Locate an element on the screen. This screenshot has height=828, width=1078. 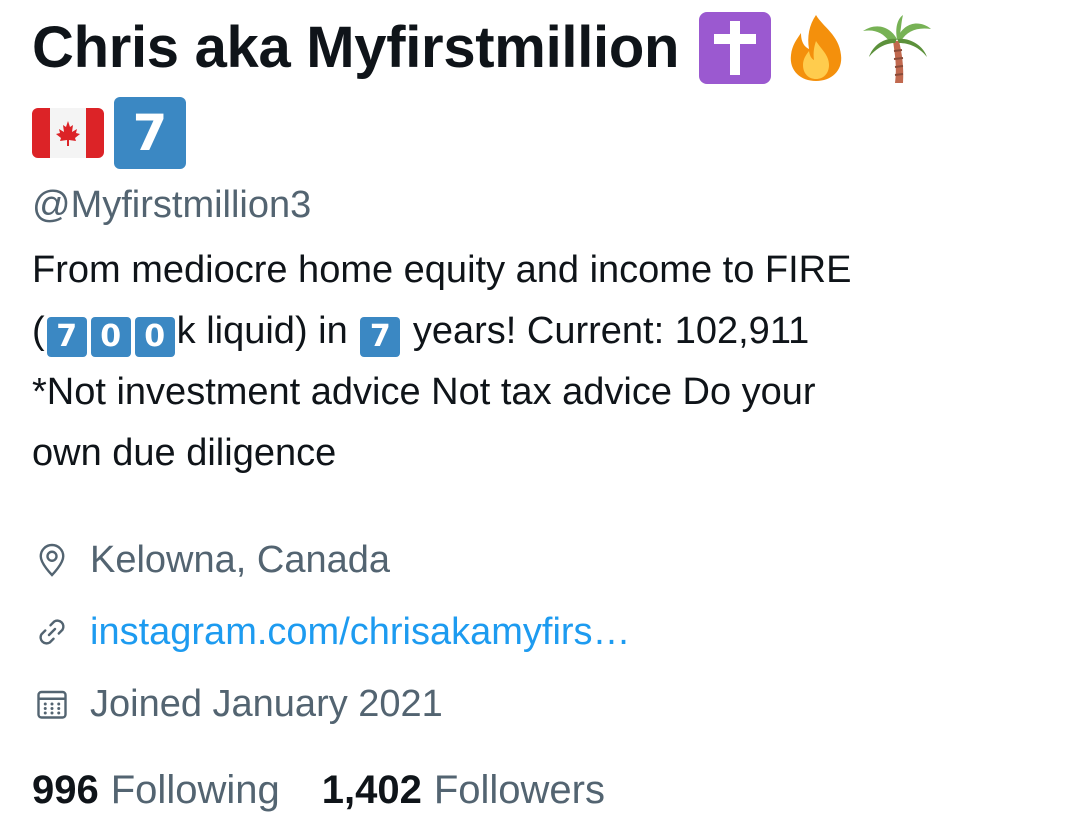
fire-emoji-icon is located at coordinates (816, 48).